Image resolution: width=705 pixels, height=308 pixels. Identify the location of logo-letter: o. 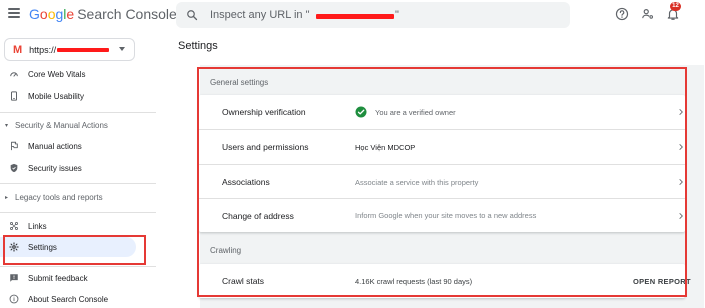
(43, 14).